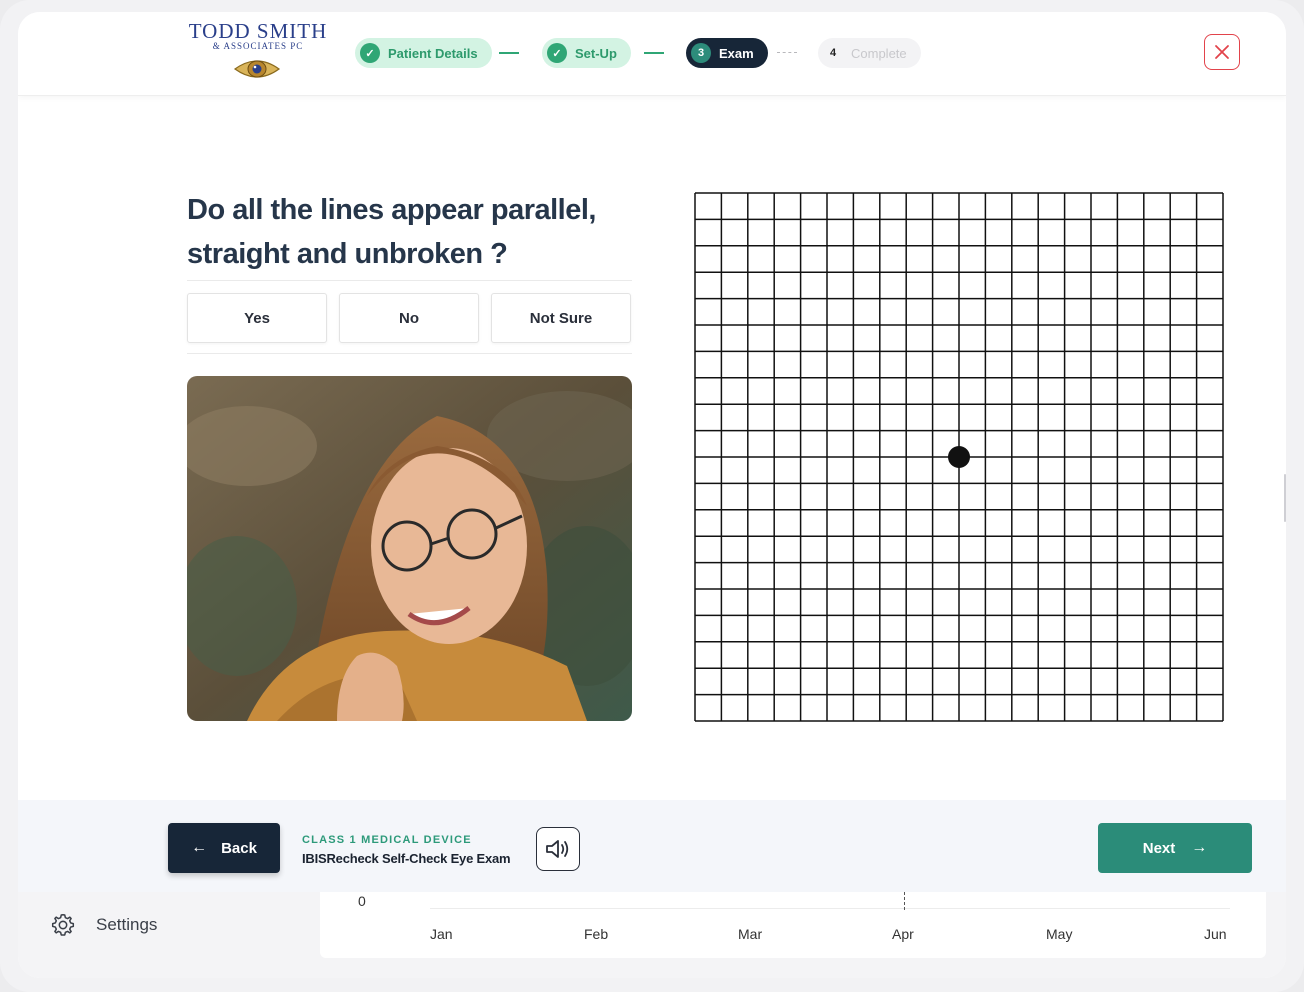 The height and width of the screenshot is (992, 1304). What do you see at coordinates (750, 934) in the screenshot?
I see `x-tick-label: Mar` at bounding box center [750, 934].